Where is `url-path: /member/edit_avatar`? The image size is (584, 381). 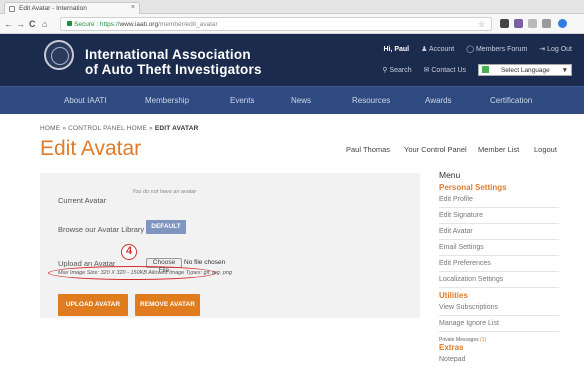
url-path: /member/edit_avatar is located at coordinates (188, 24).